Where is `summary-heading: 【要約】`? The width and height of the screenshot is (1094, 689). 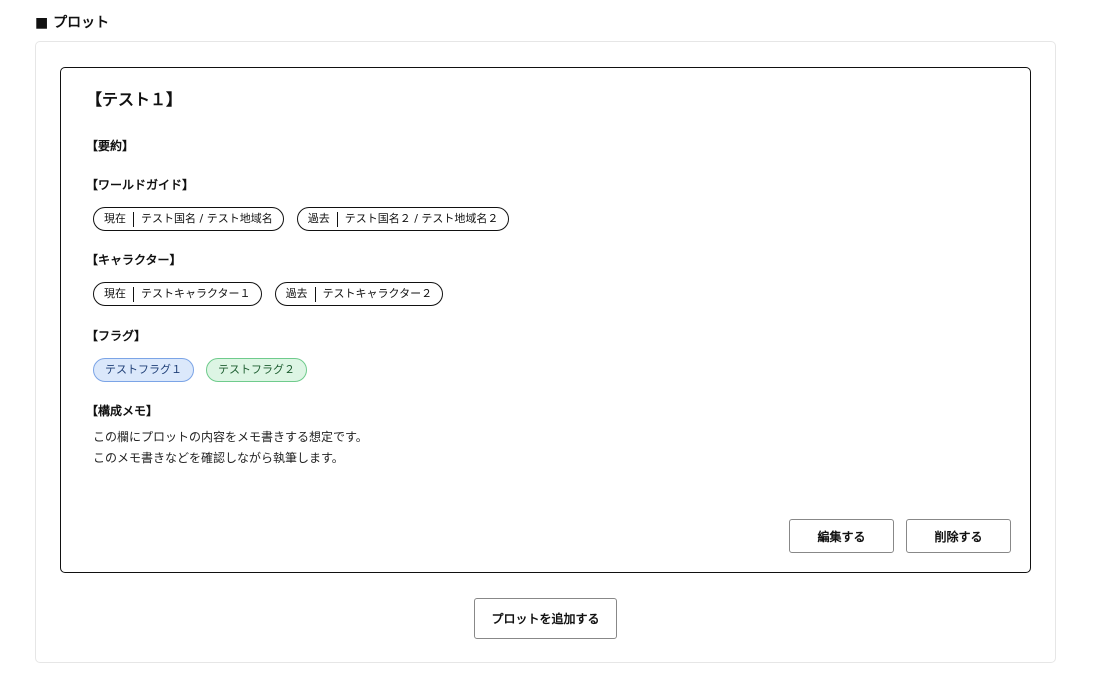 summary-heading: 【要約】 is located at coordinates (110, 146).